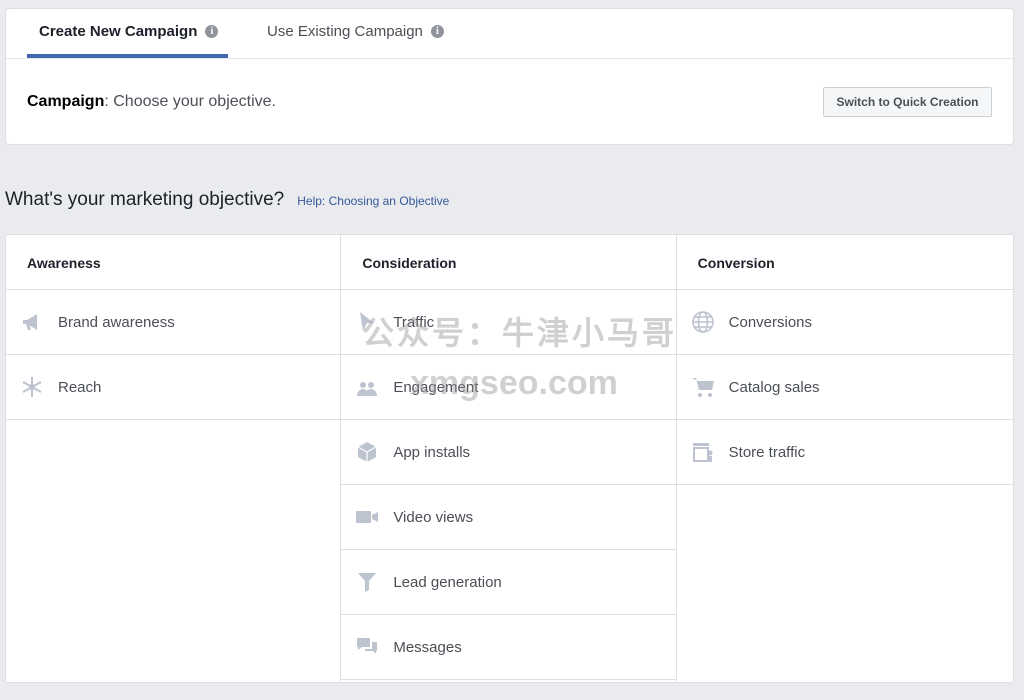  I want to click on people-icon, so click(367, 387).